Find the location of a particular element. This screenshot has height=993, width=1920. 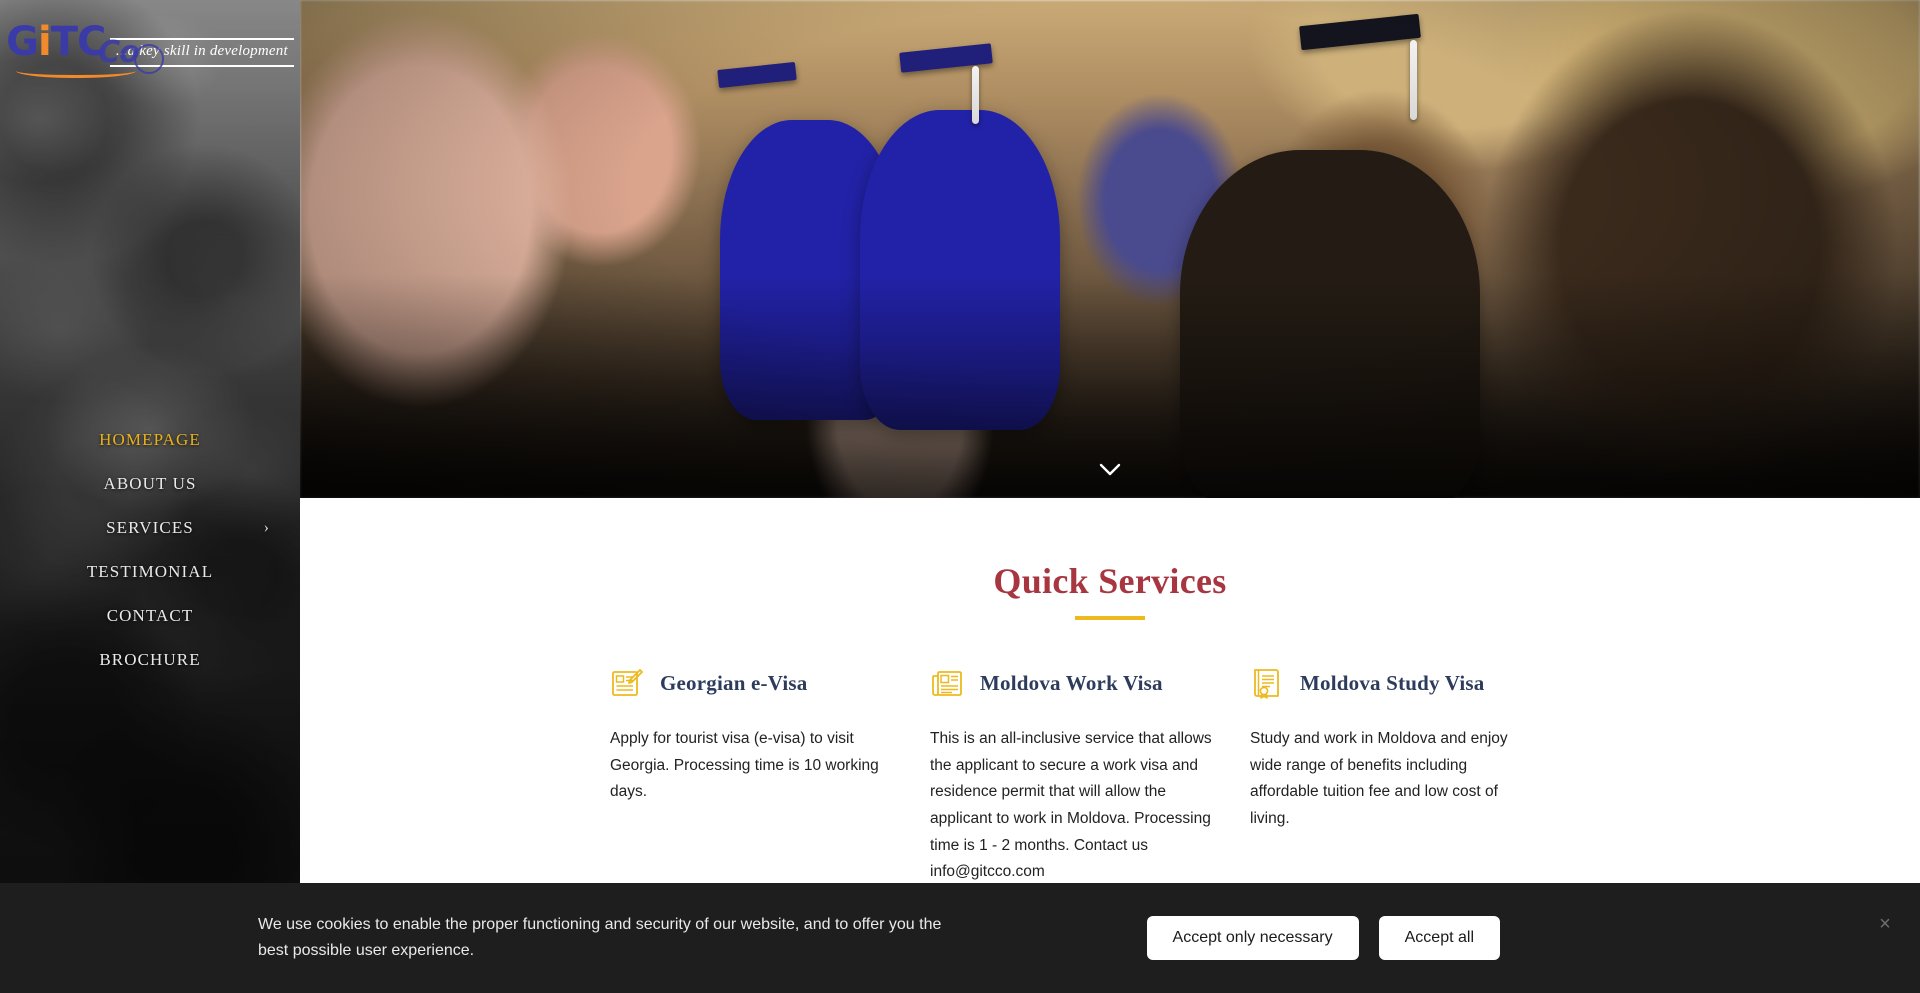

sidebar-item-about-us: ABOUT US is located at coordinates (150, 484).